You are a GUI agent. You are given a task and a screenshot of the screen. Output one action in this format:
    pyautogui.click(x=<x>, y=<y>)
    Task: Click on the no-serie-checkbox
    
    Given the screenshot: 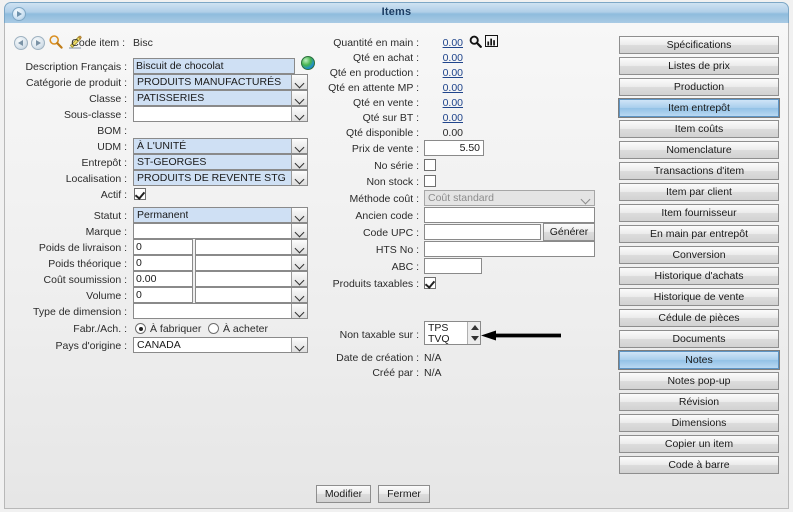 What is the action you would take?
    pyautogui.click(x=430, y=165)
    